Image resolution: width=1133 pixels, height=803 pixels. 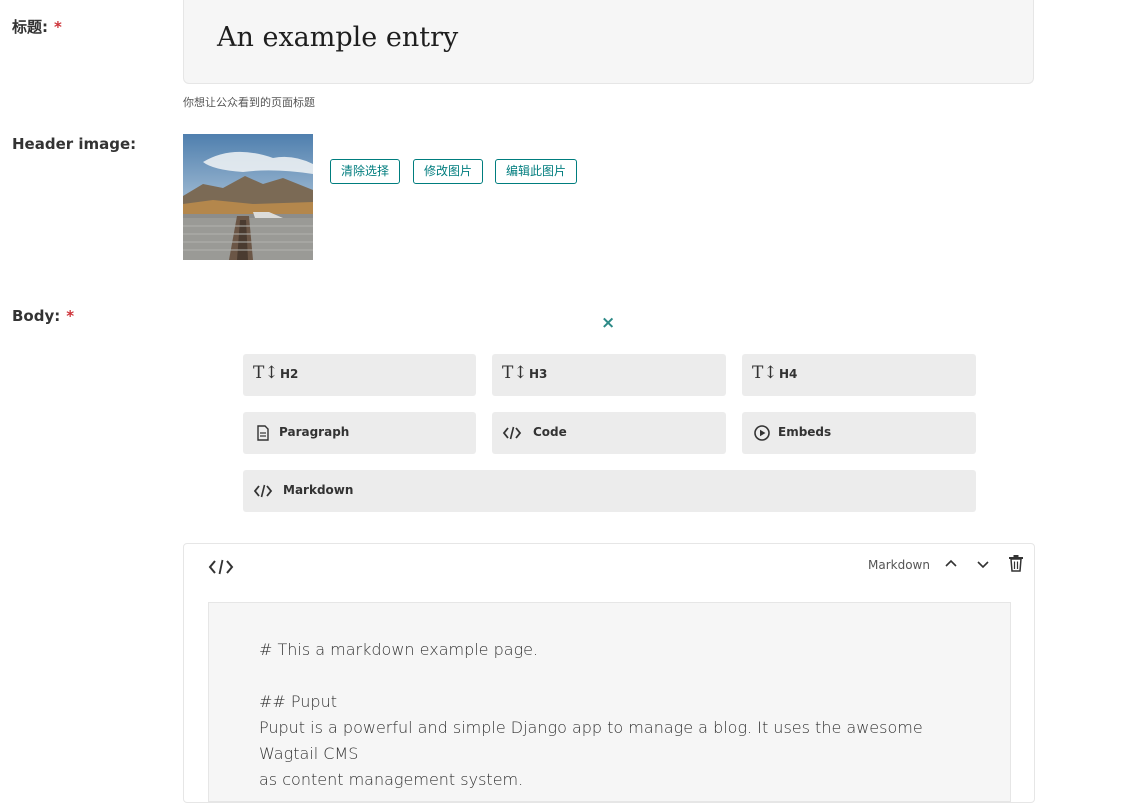 What do you see at coordinates (609, 491) in the screenshot?
I see `block-button-markdown: Markdown` at bounding box center [609, 491].